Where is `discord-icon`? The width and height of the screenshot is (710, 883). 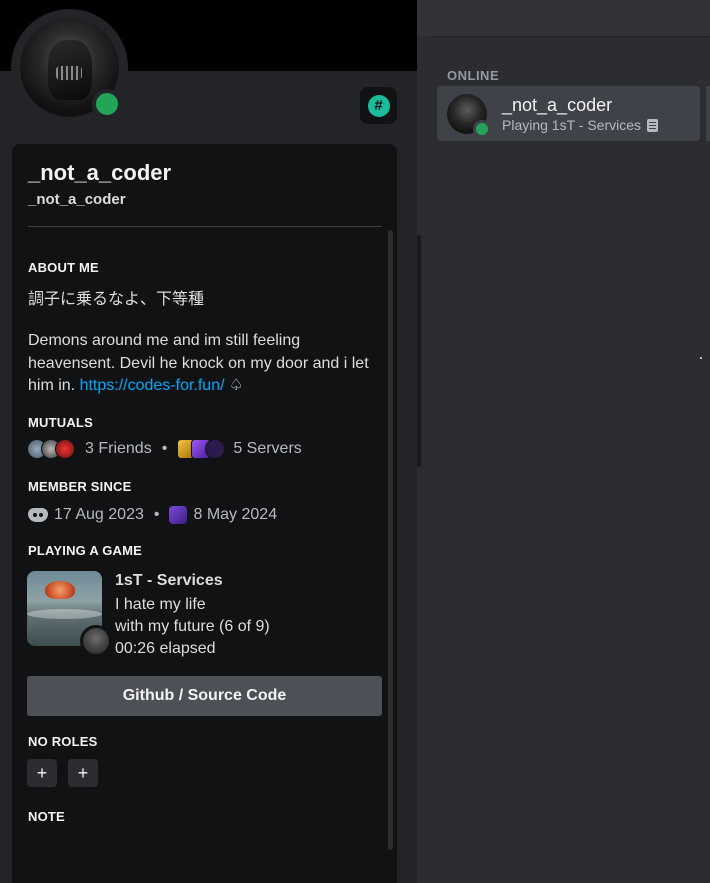 discord-icon is located at coordinates (38, 515).